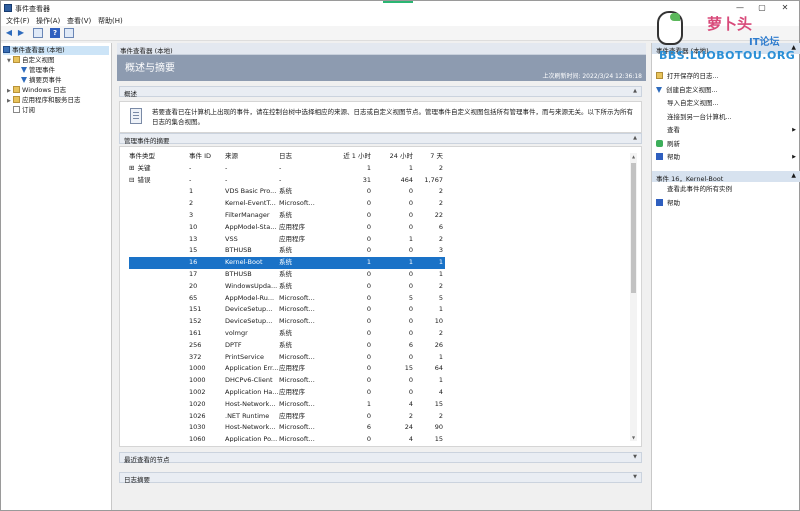  I want to click on title-accent-bar, so click(398, 2).